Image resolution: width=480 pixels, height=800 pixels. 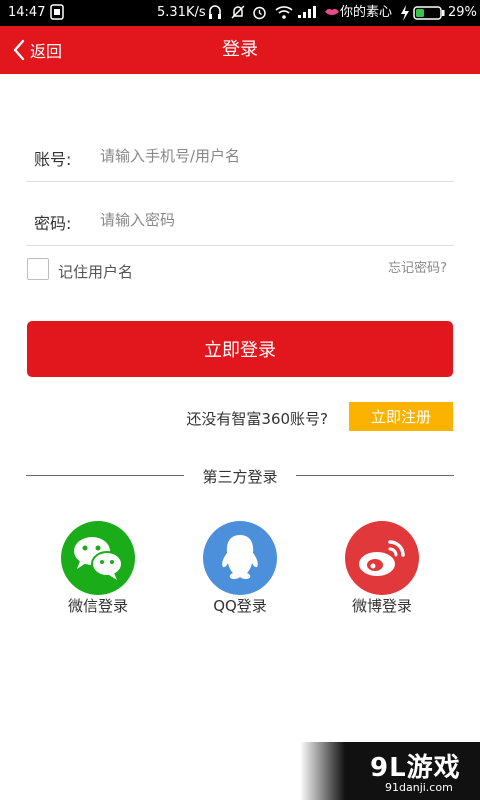 I want to click on password-label: 密码:, so click(x=53, y=223).